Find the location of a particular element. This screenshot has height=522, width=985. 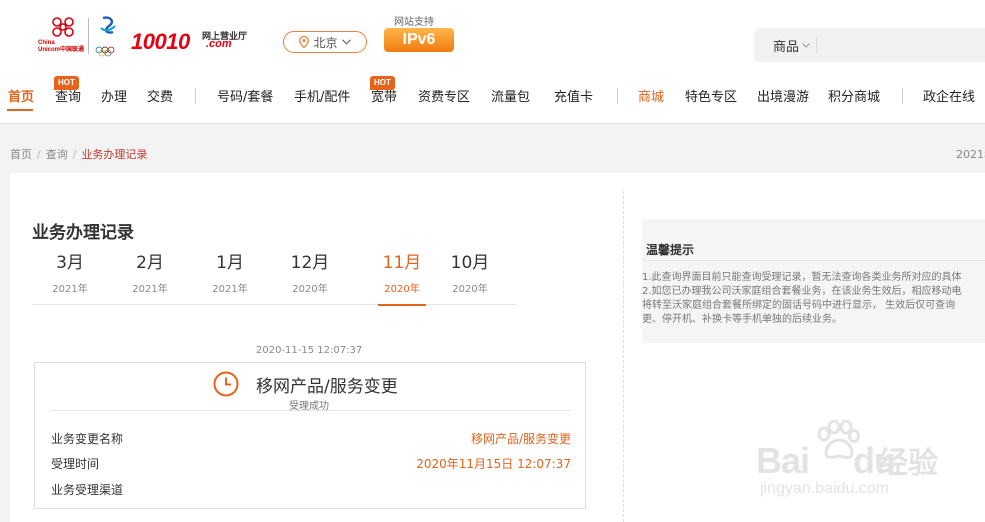

month-tab-month: 10月 is located at coordinates (470, 263).